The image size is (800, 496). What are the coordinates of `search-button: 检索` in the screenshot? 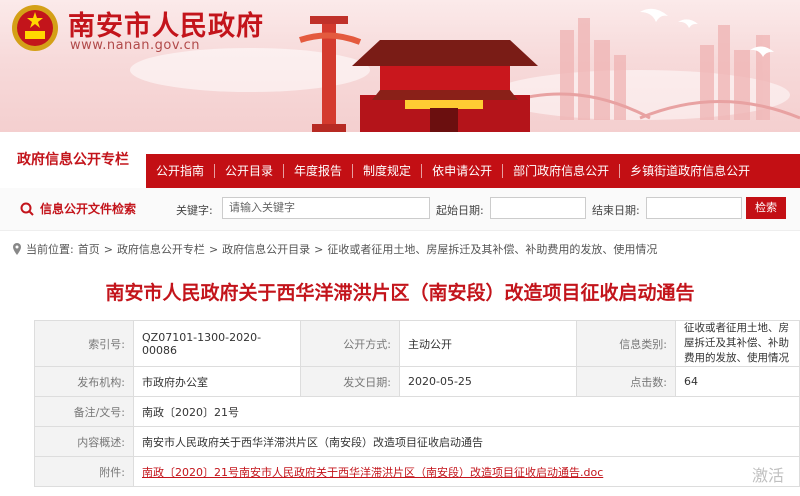 It's located at (766, 208).